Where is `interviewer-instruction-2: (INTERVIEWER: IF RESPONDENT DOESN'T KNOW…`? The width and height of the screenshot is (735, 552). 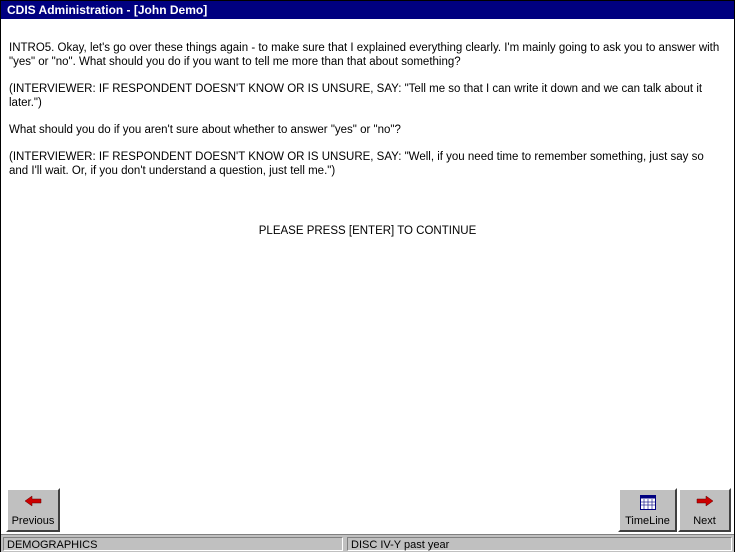 interviewer-instruction-2: (INTERVIEWER: IF RESPONDENT DOESN'T KNOW… is located at coordinates (356, 164).